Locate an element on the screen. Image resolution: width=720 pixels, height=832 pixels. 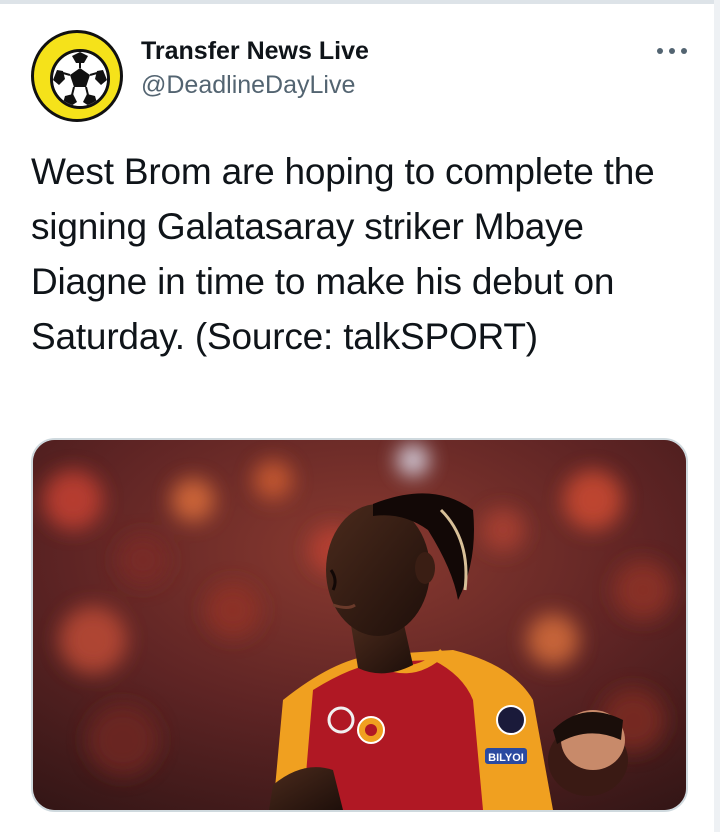
scroll-edge is located at coordinates (717, 416).